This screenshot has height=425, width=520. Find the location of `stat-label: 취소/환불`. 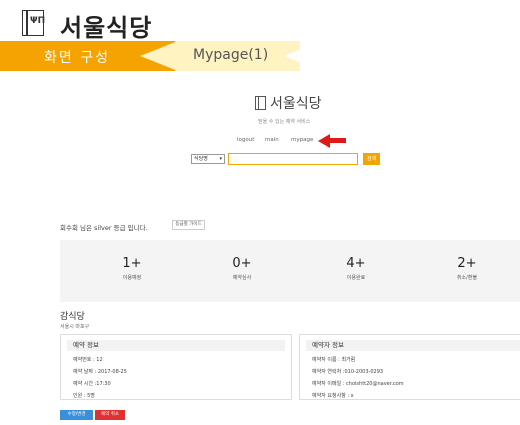

stat-label: 취소/환불 is located at coordinates (467, 278).